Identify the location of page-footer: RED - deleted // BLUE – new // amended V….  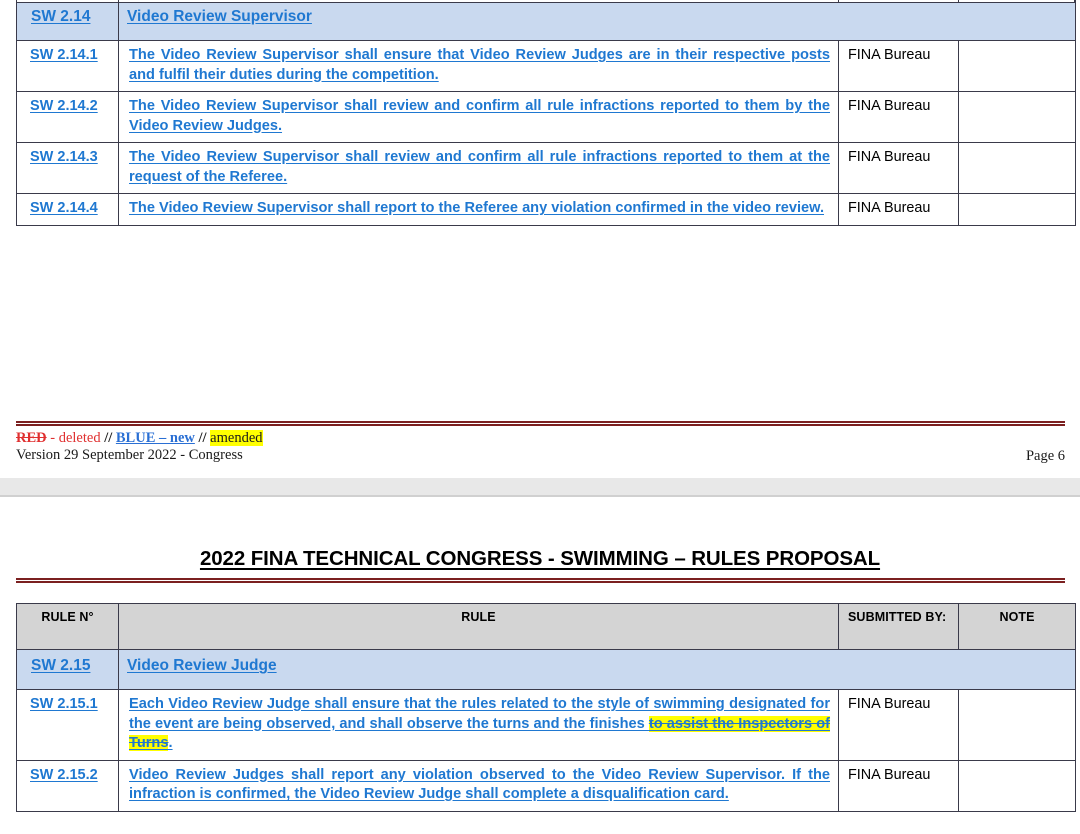
(540, 442).